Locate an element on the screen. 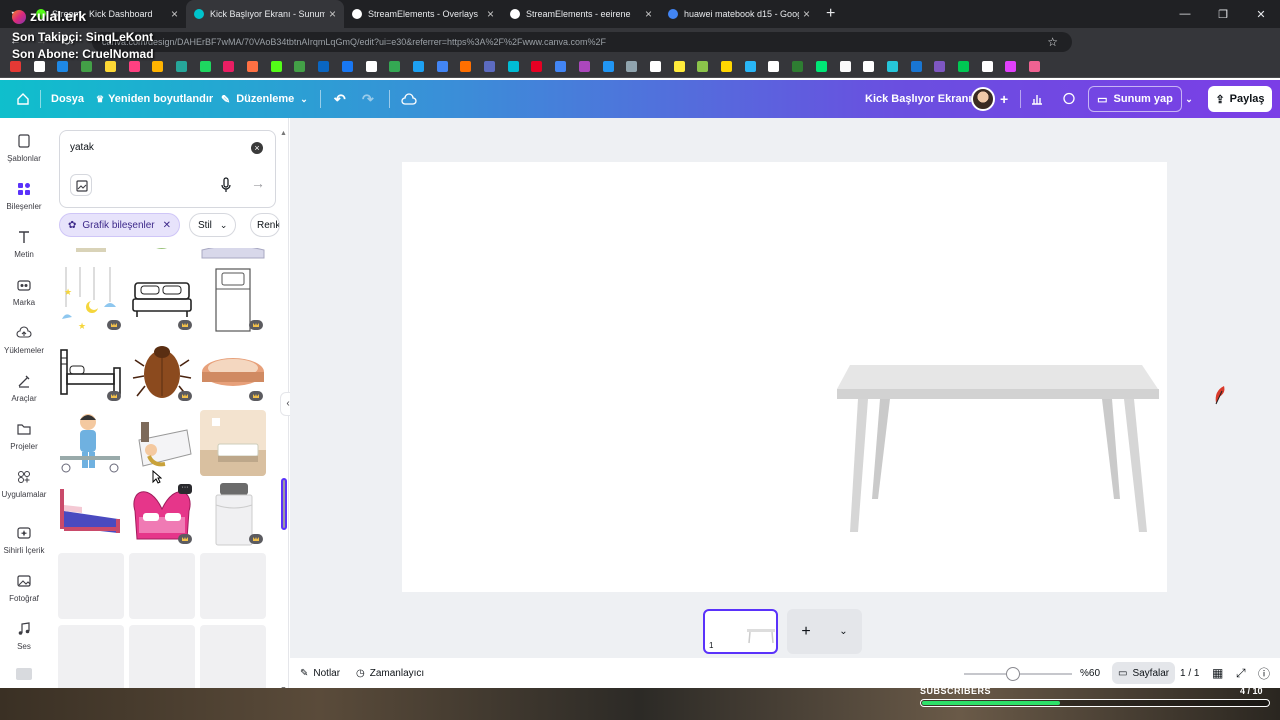 The image size is (1280, 720). browser-tab: huawei matebook d15 - Googl × is located at coordinates (739, 14).